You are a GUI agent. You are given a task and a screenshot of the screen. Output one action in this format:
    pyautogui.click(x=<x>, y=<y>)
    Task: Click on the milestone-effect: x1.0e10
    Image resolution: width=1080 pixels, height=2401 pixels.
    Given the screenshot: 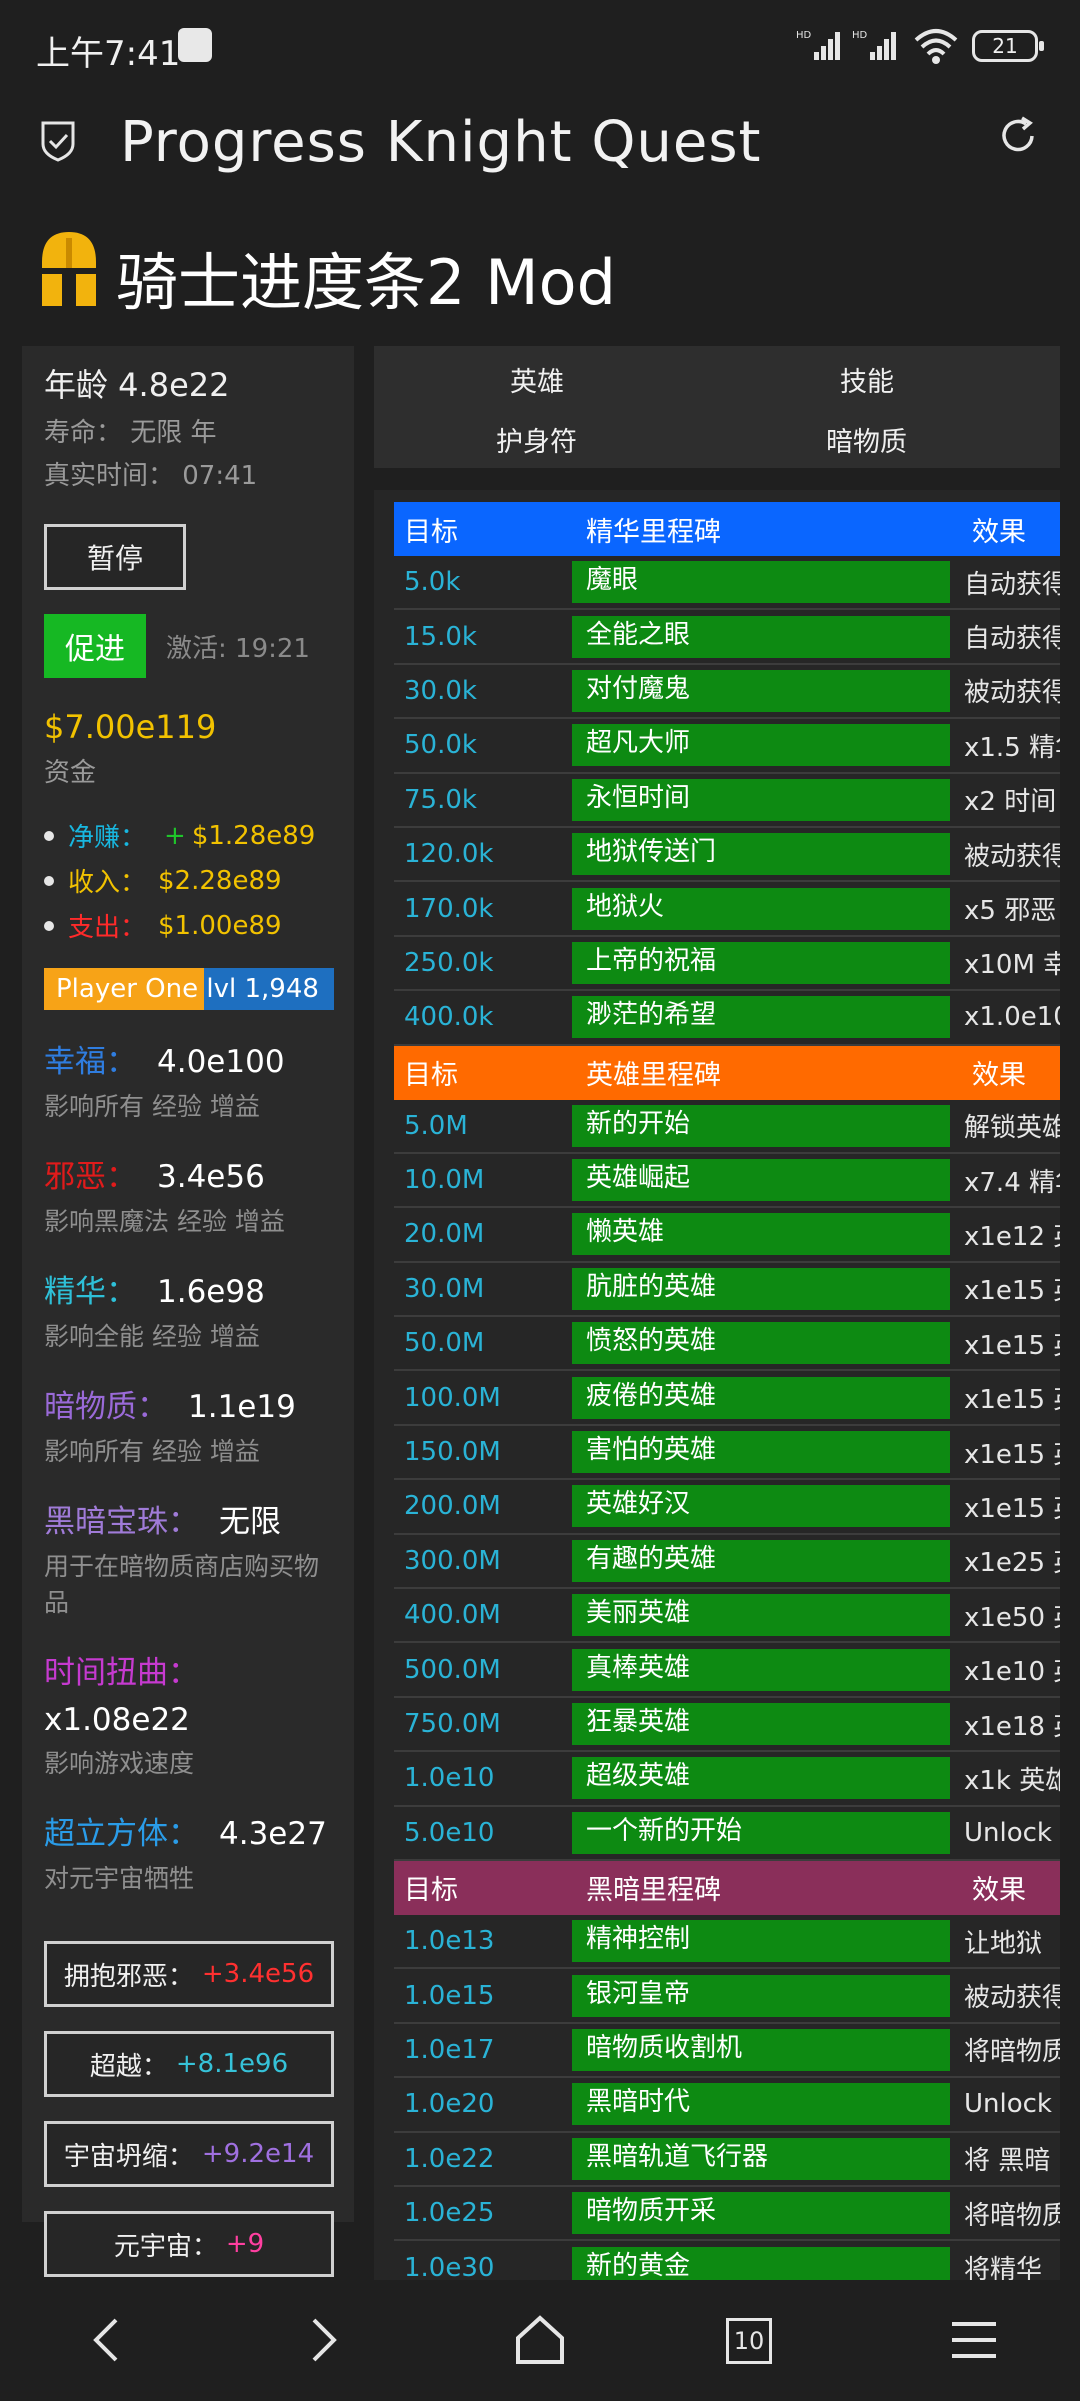 What is the action you would take?
    pyautogui.click(x=1012, y=1017)
    